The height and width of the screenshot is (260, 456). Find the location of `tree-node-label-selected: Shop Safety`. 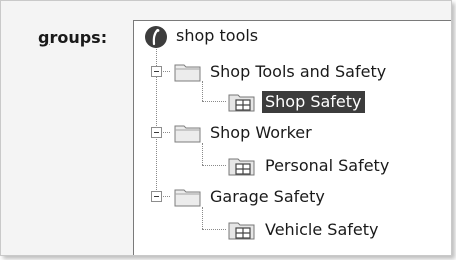

tree-node-label-selected: Shop Safety is located at coordinates (313, 102).